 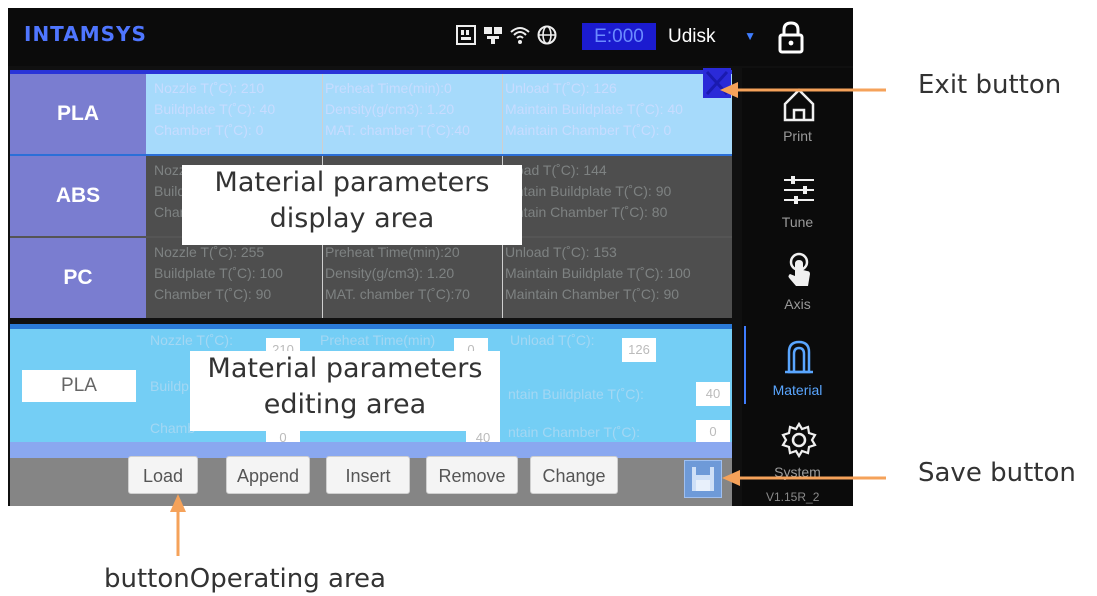 What do you see at coordinates (245, 579) in the screenshot?
I see `operating-area-callout: buttonOperating area` at bounding box center [245, 579].